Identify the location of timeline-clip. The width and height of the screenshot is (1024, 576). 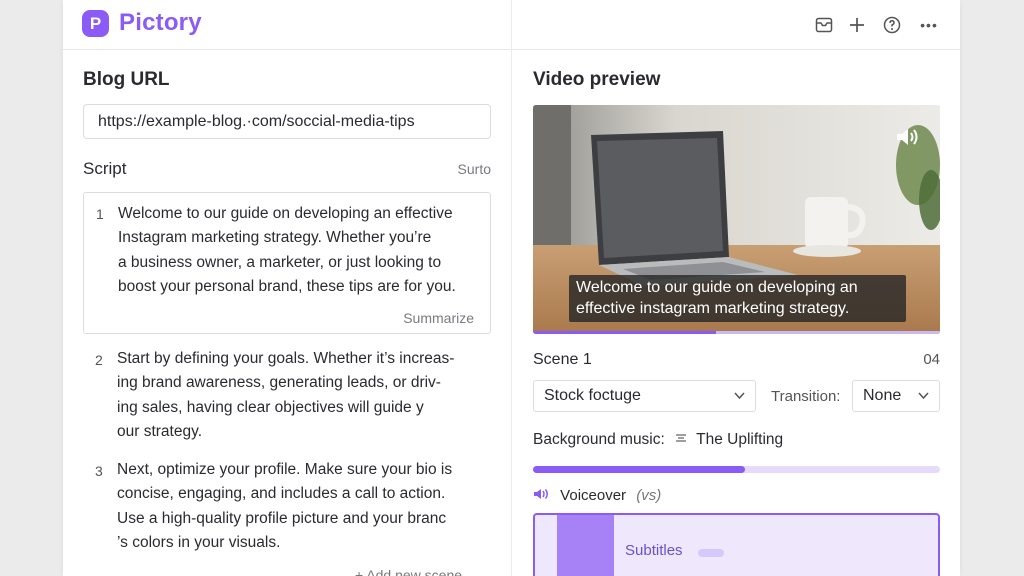
(585, 545).